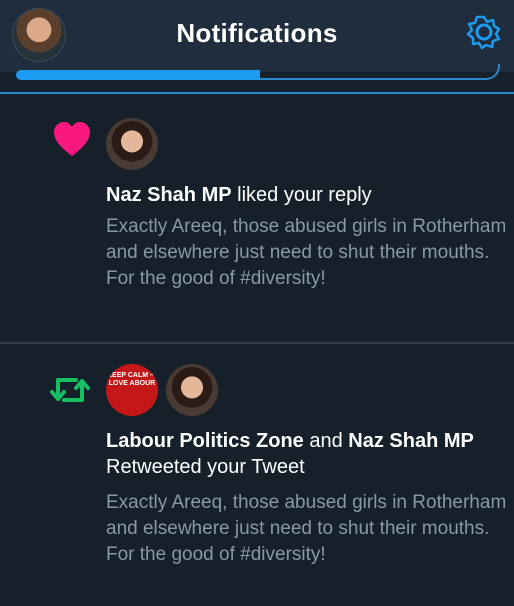  Describe the element at coordinates (326, 441) in the screenshot. I see `joiner-text: and` at that location.